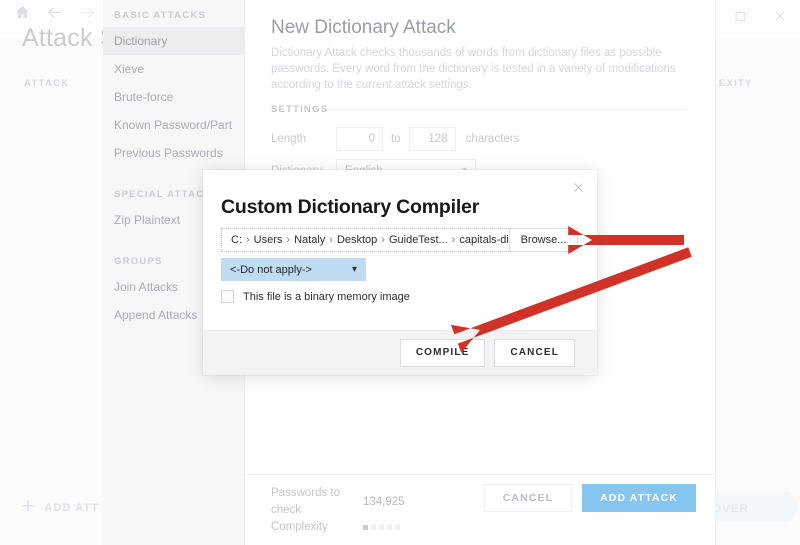 Image resolution: width=800 pixels, height=545 pixels. What do you see at coordinates (173, 69) in the screenshot?
I see `sidebar-item-xieve: Xieve` at bounding box center [173, 69].